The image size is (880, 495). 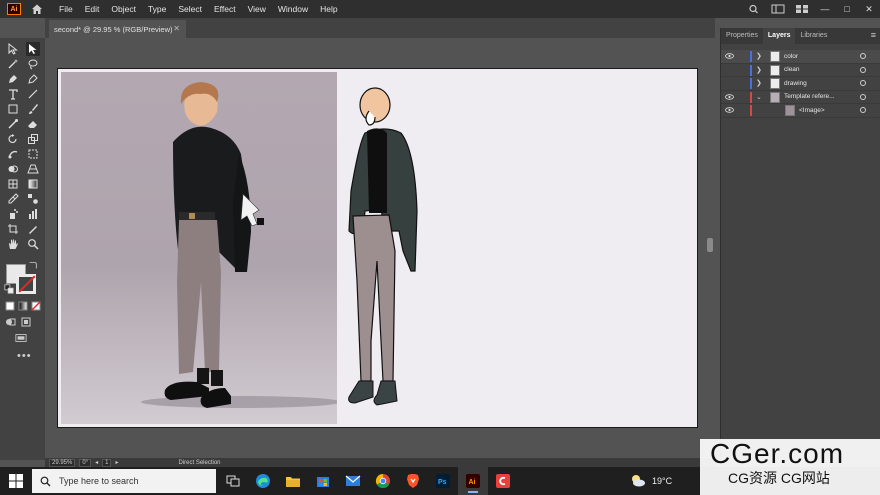 What do you see at coordinates (24, 356) in the screenshot?
I see `edit-toolbar-icon: •••` at bounding box center [24, 356].